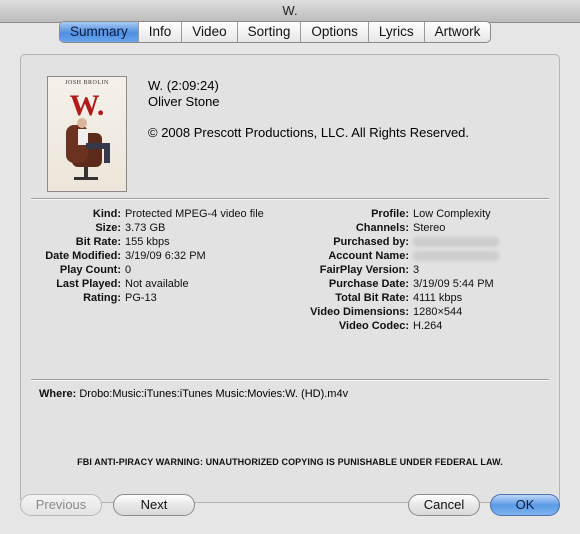  What do you see at coordinates (371, 242) in the screenshot?
I see `detail-label: Purchased by:` at bounding box center [371, 242].